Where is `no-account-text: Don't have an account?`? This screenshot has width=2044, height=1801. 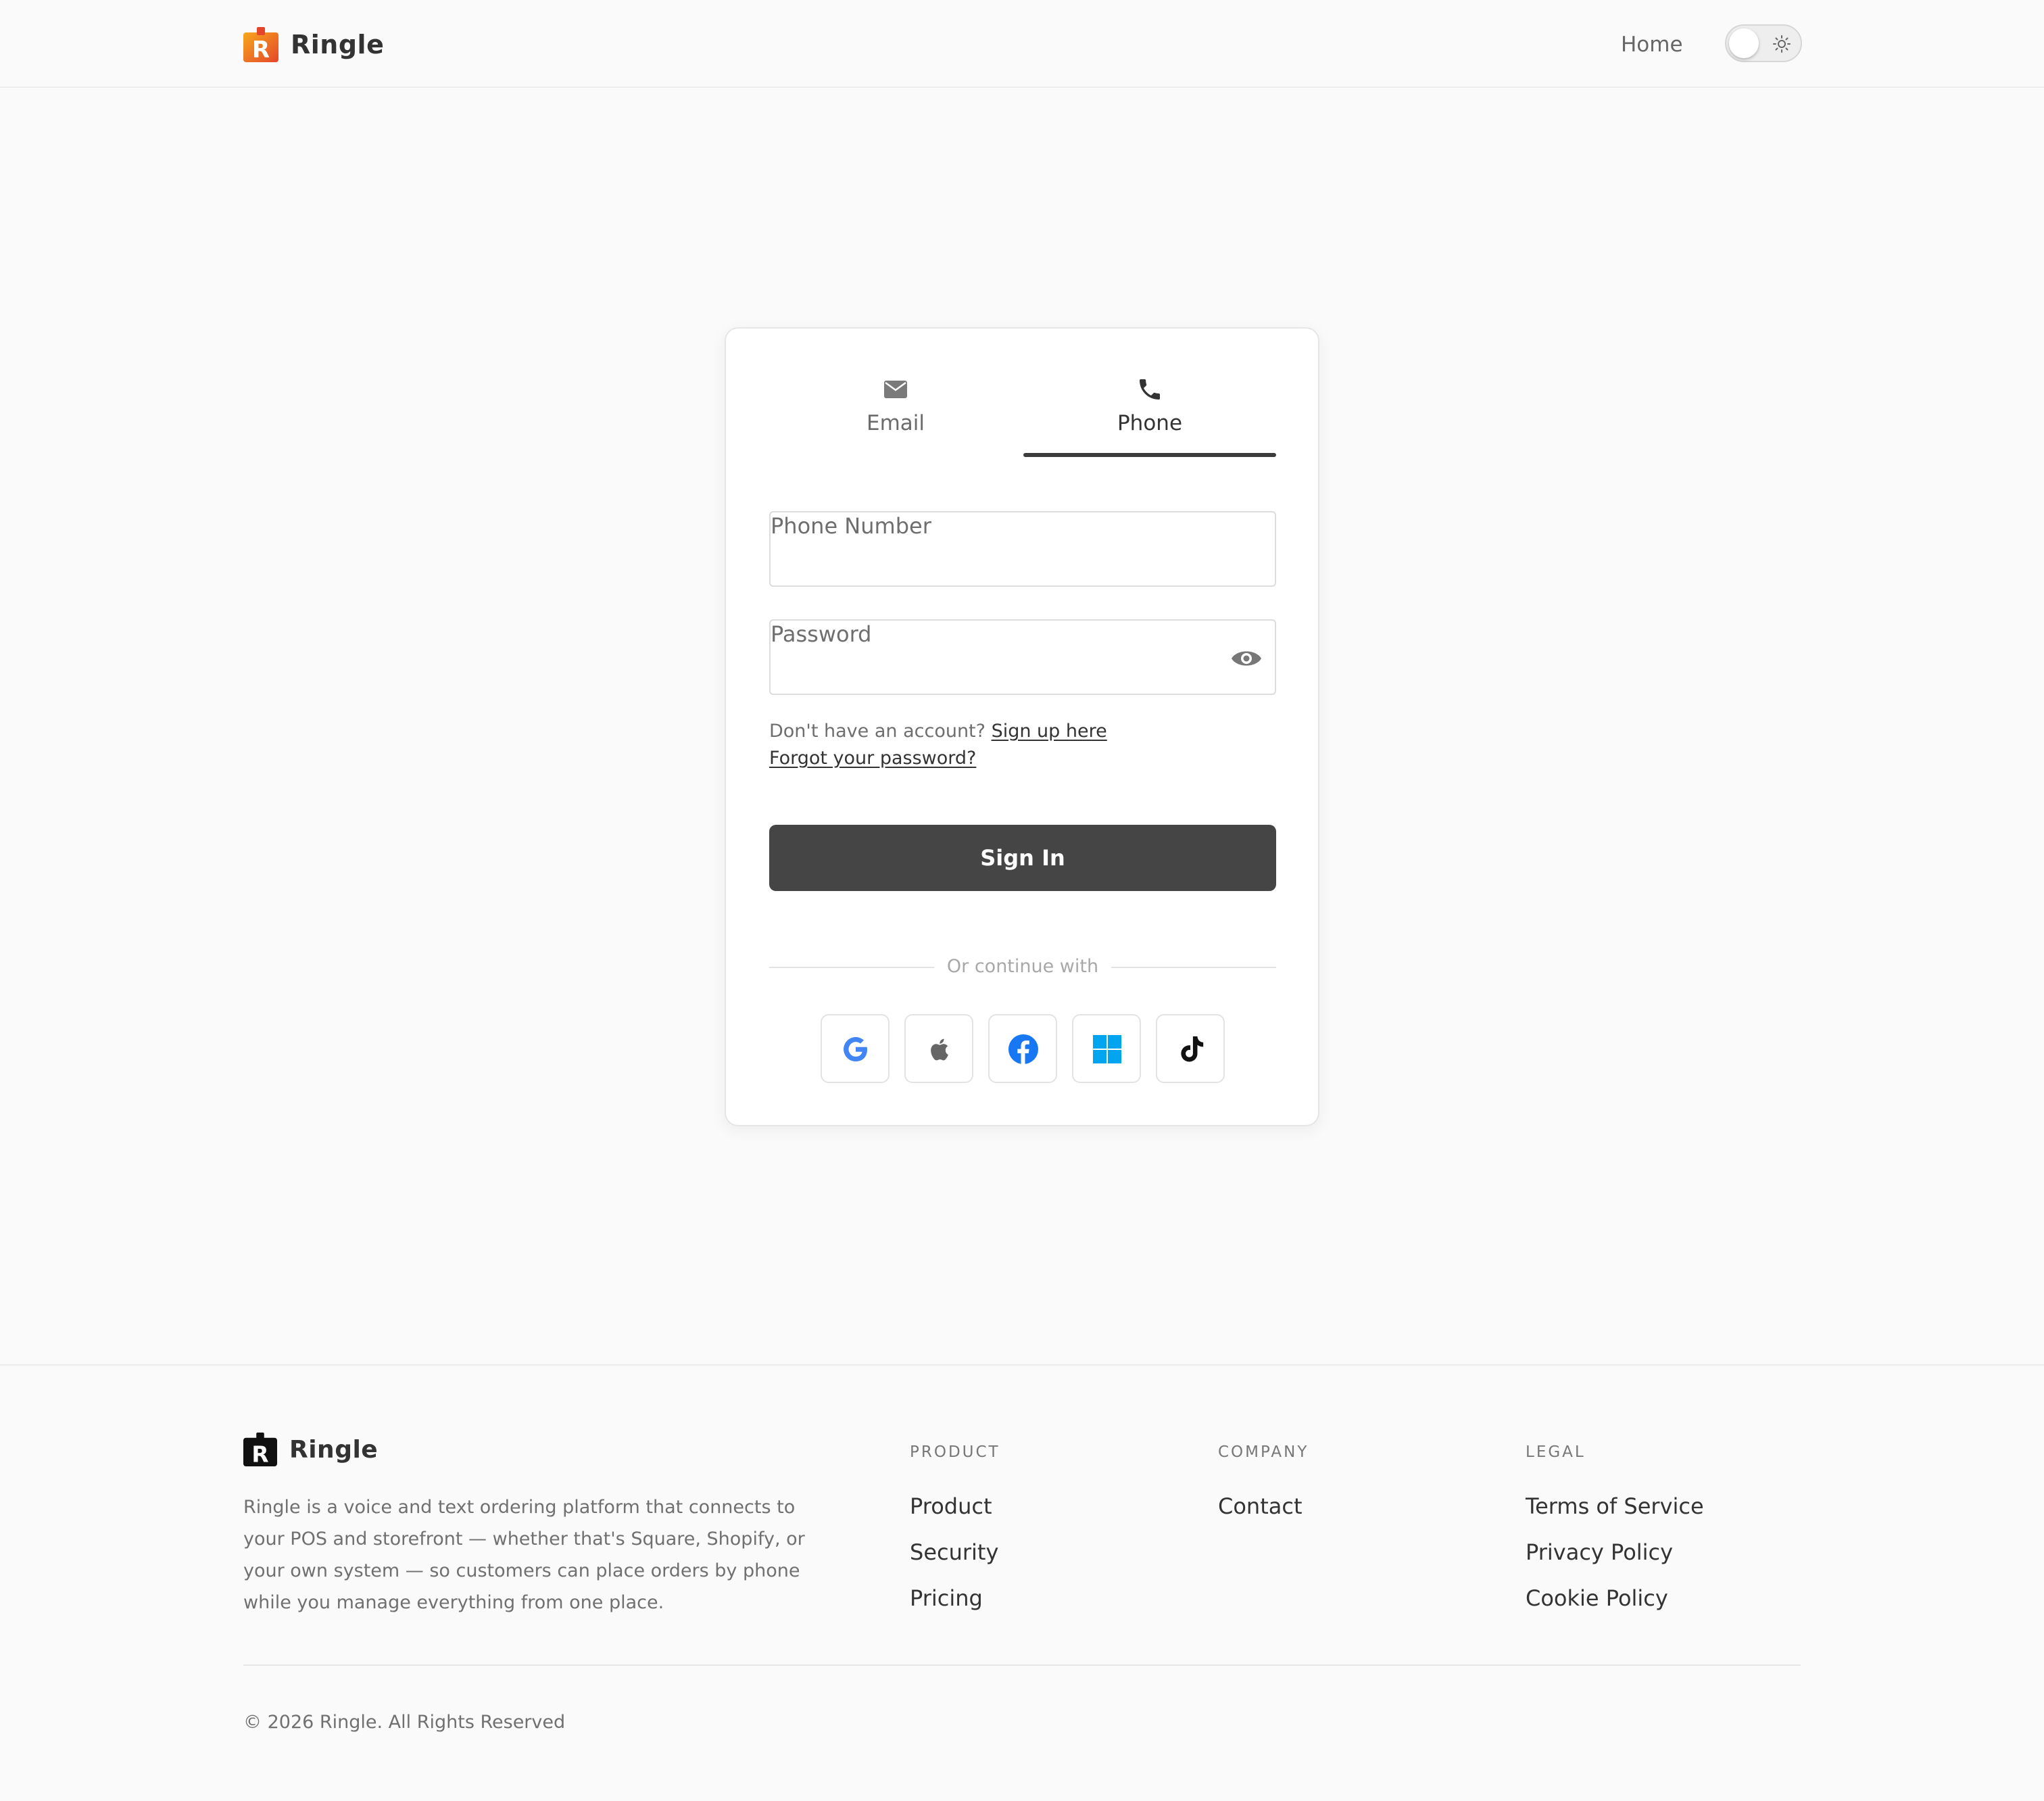
no-account-text: Don't have an account? is located at coordinates (877, 731).